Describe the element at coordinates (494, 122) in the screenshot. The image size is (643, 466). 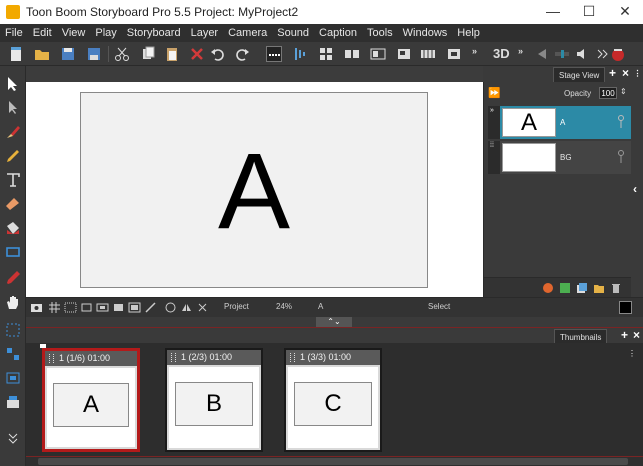
I see `layer-handle-a: »` at that location.